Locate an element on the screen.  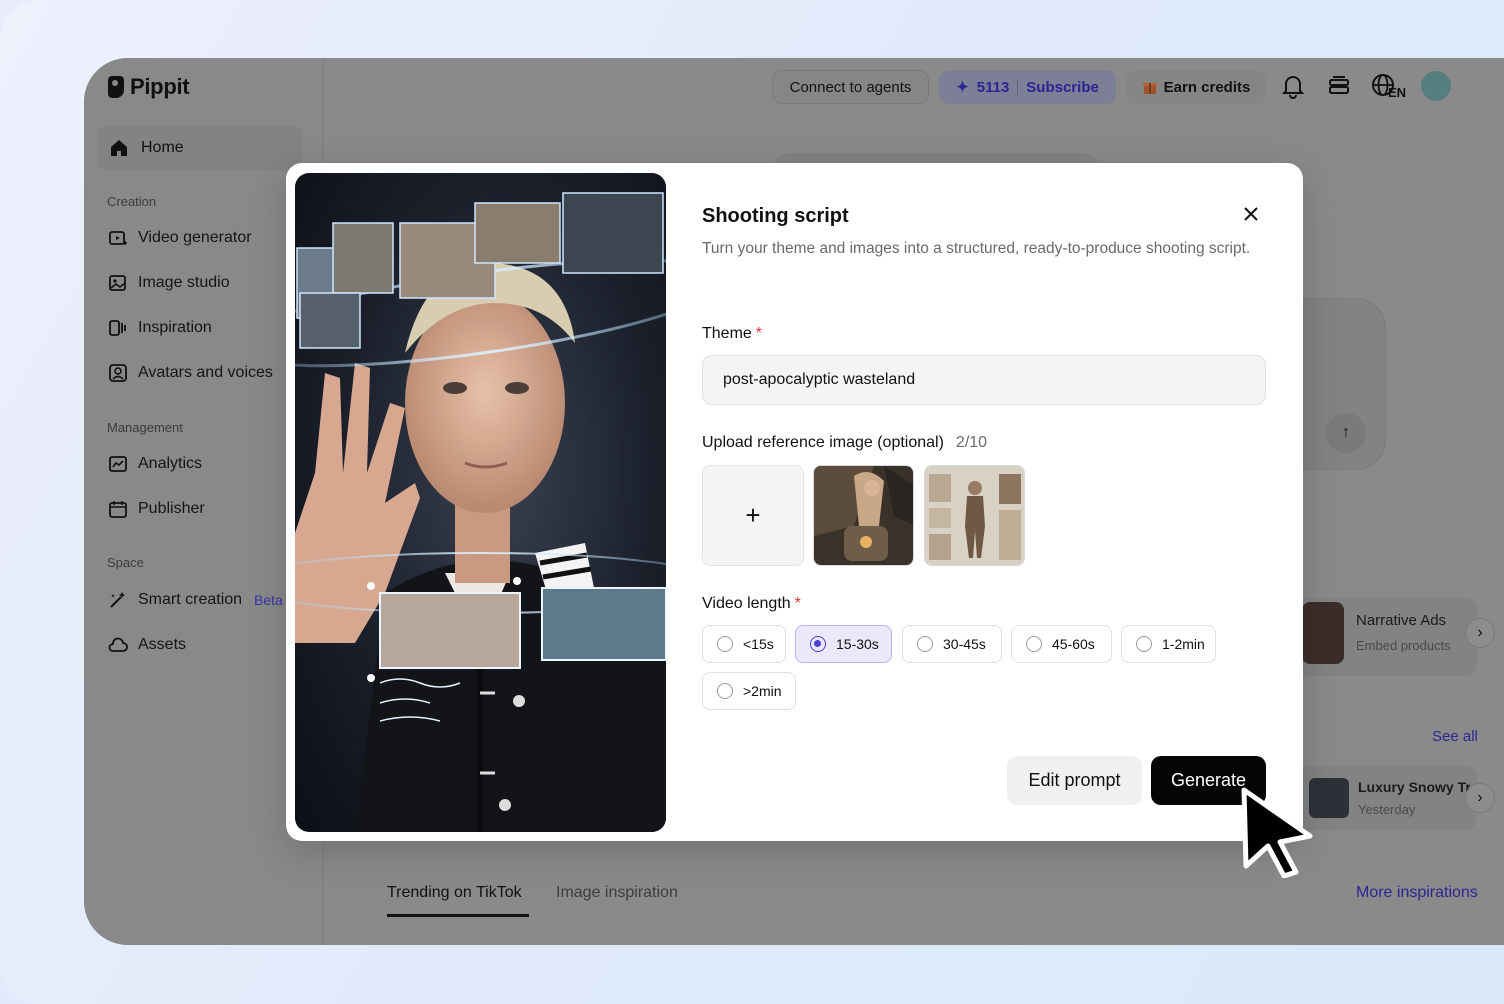
option-label: 30-45s is located at coordinates (964, 644).